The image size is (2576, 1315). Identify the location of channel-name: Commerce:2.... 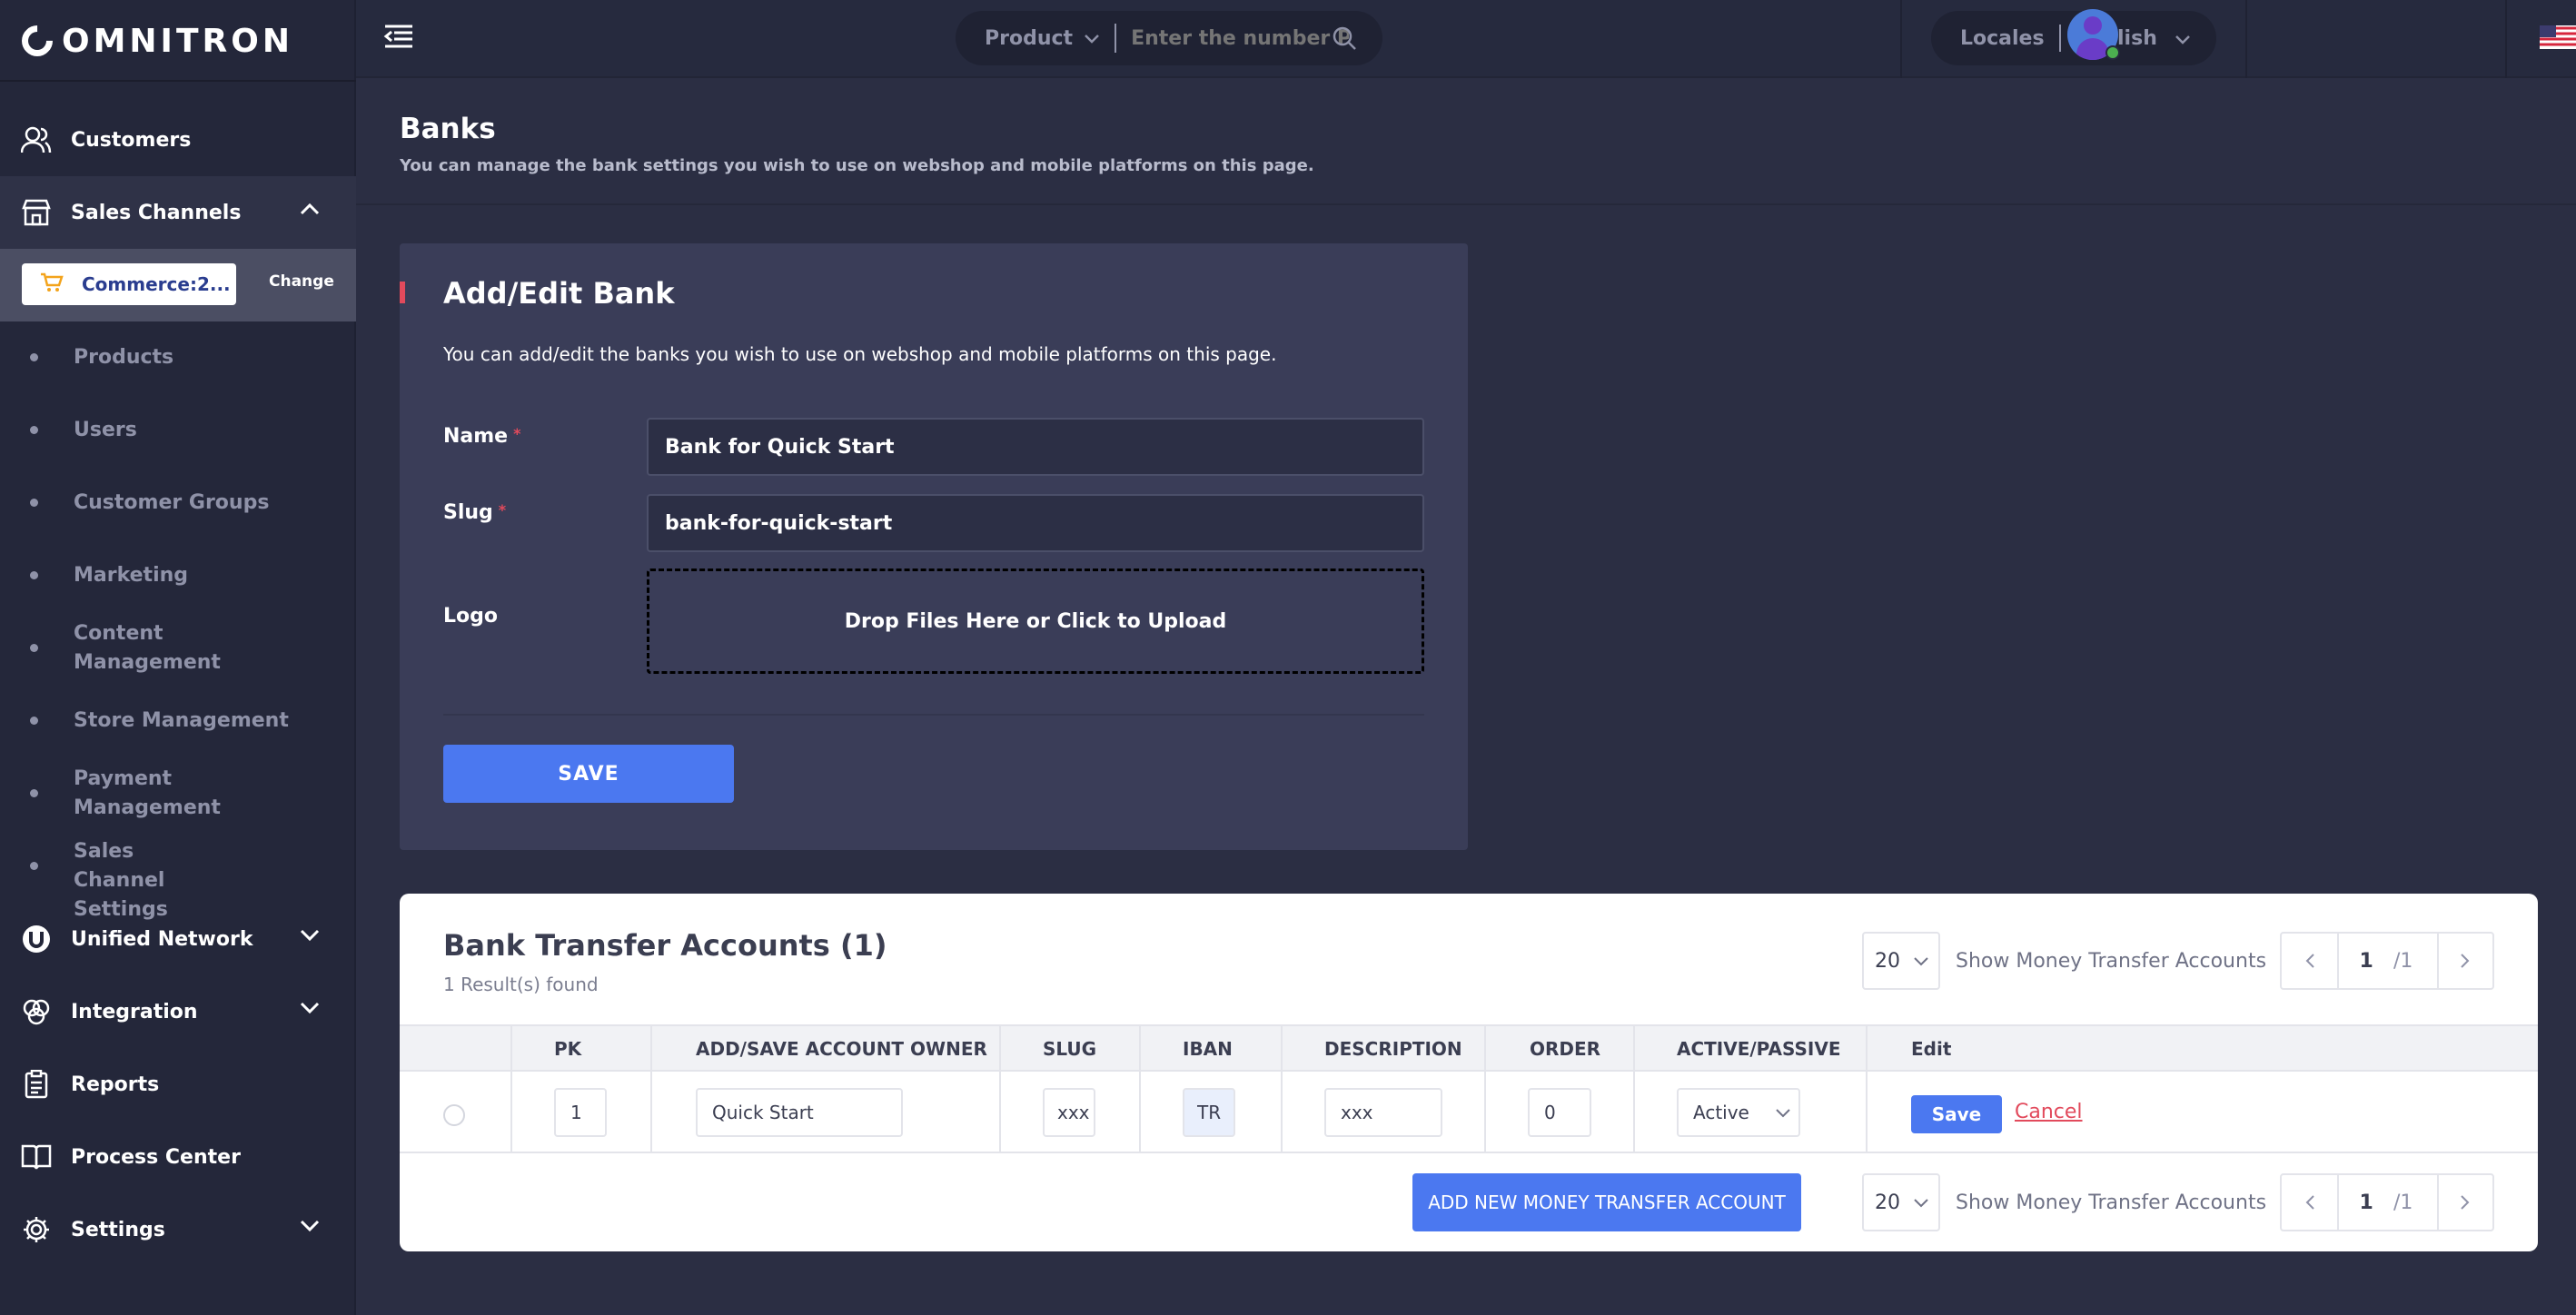
(156, 284).